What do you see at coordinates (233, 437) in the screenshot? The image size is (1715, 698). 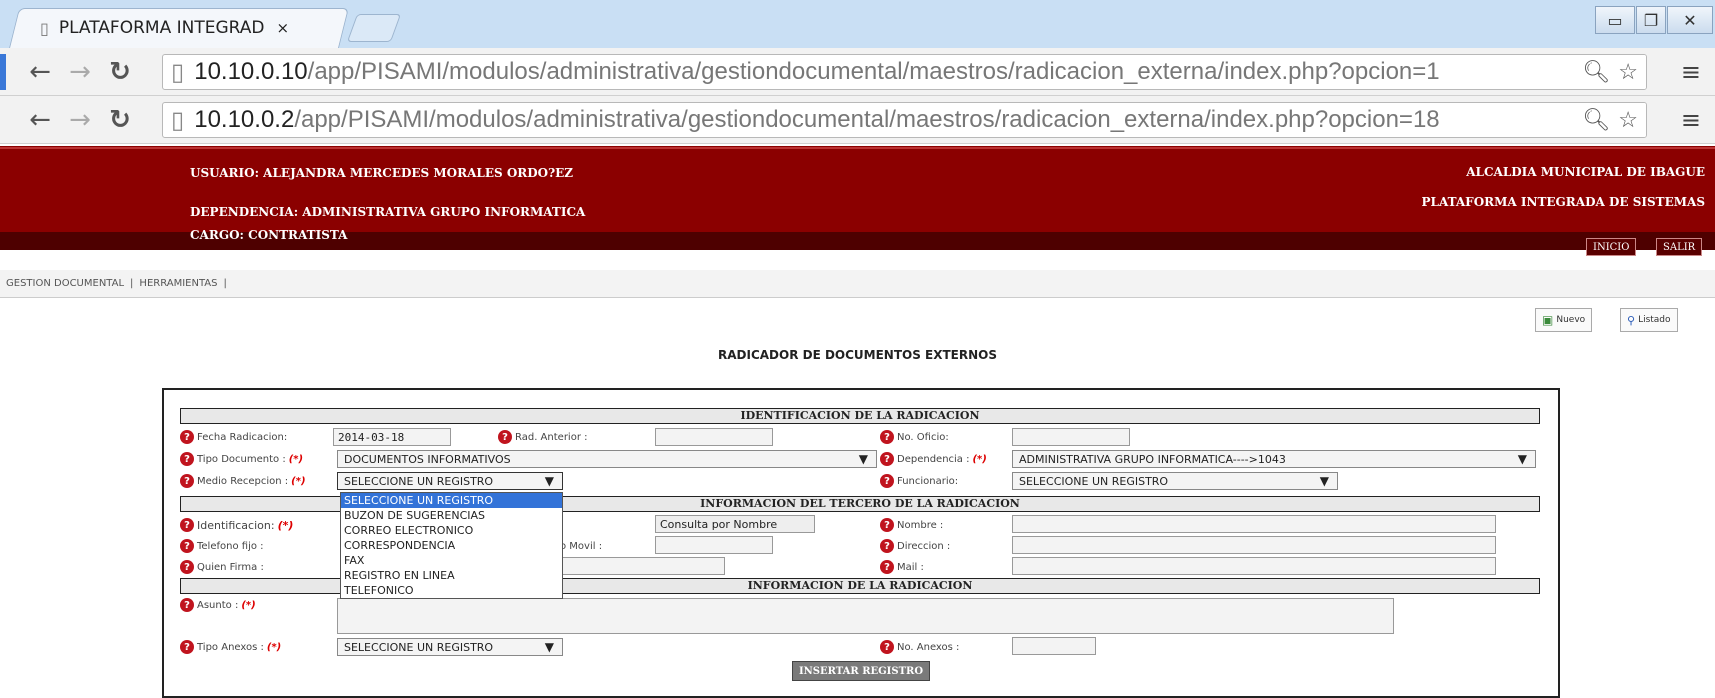 I see `fecha-label: ? Fecha Radicacion:` at bounding box center [233, 437].